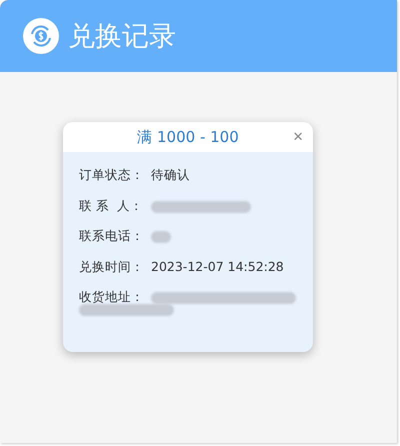 The image size is (400, 446). What do you see at coordinates (41, 36) in the screenshot?
I see `coin-exchange-icon` at bounding box center [41, 36].